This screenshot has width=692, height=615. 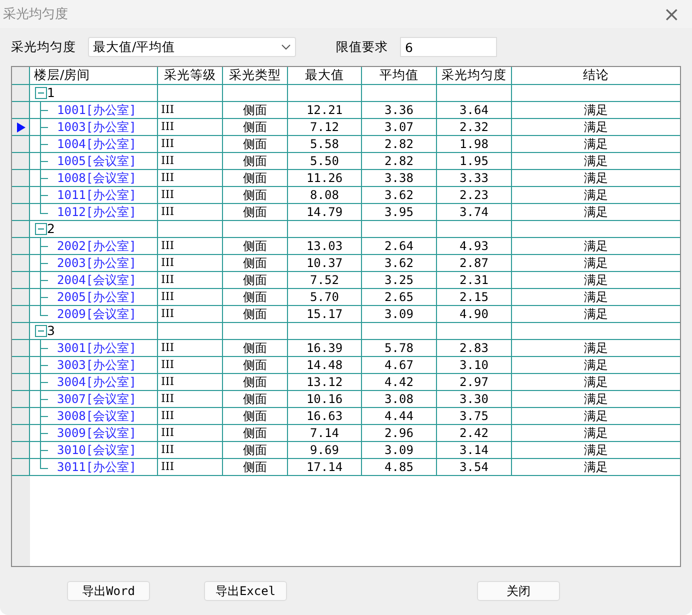 I want to click on room-cell: 1003[办公室], so click(x=94, y=127).